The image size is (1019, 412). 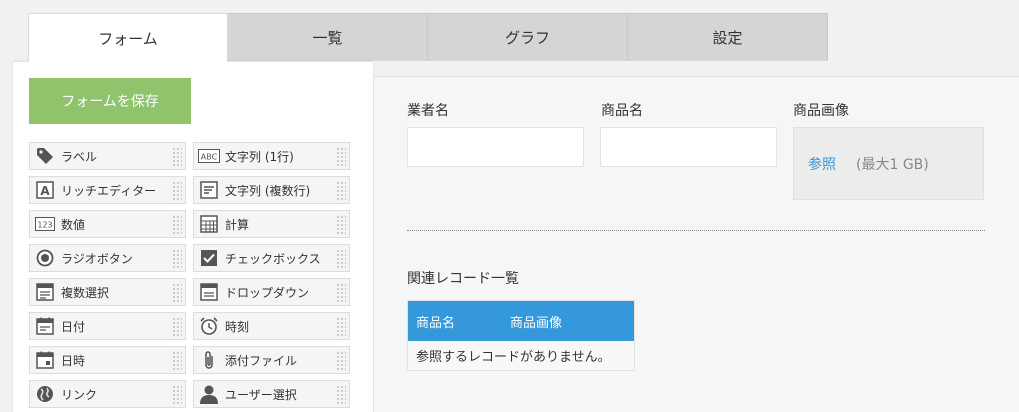 I want to click on palette-item-attachment: 添付ファイル, so click(x=271, y=360).